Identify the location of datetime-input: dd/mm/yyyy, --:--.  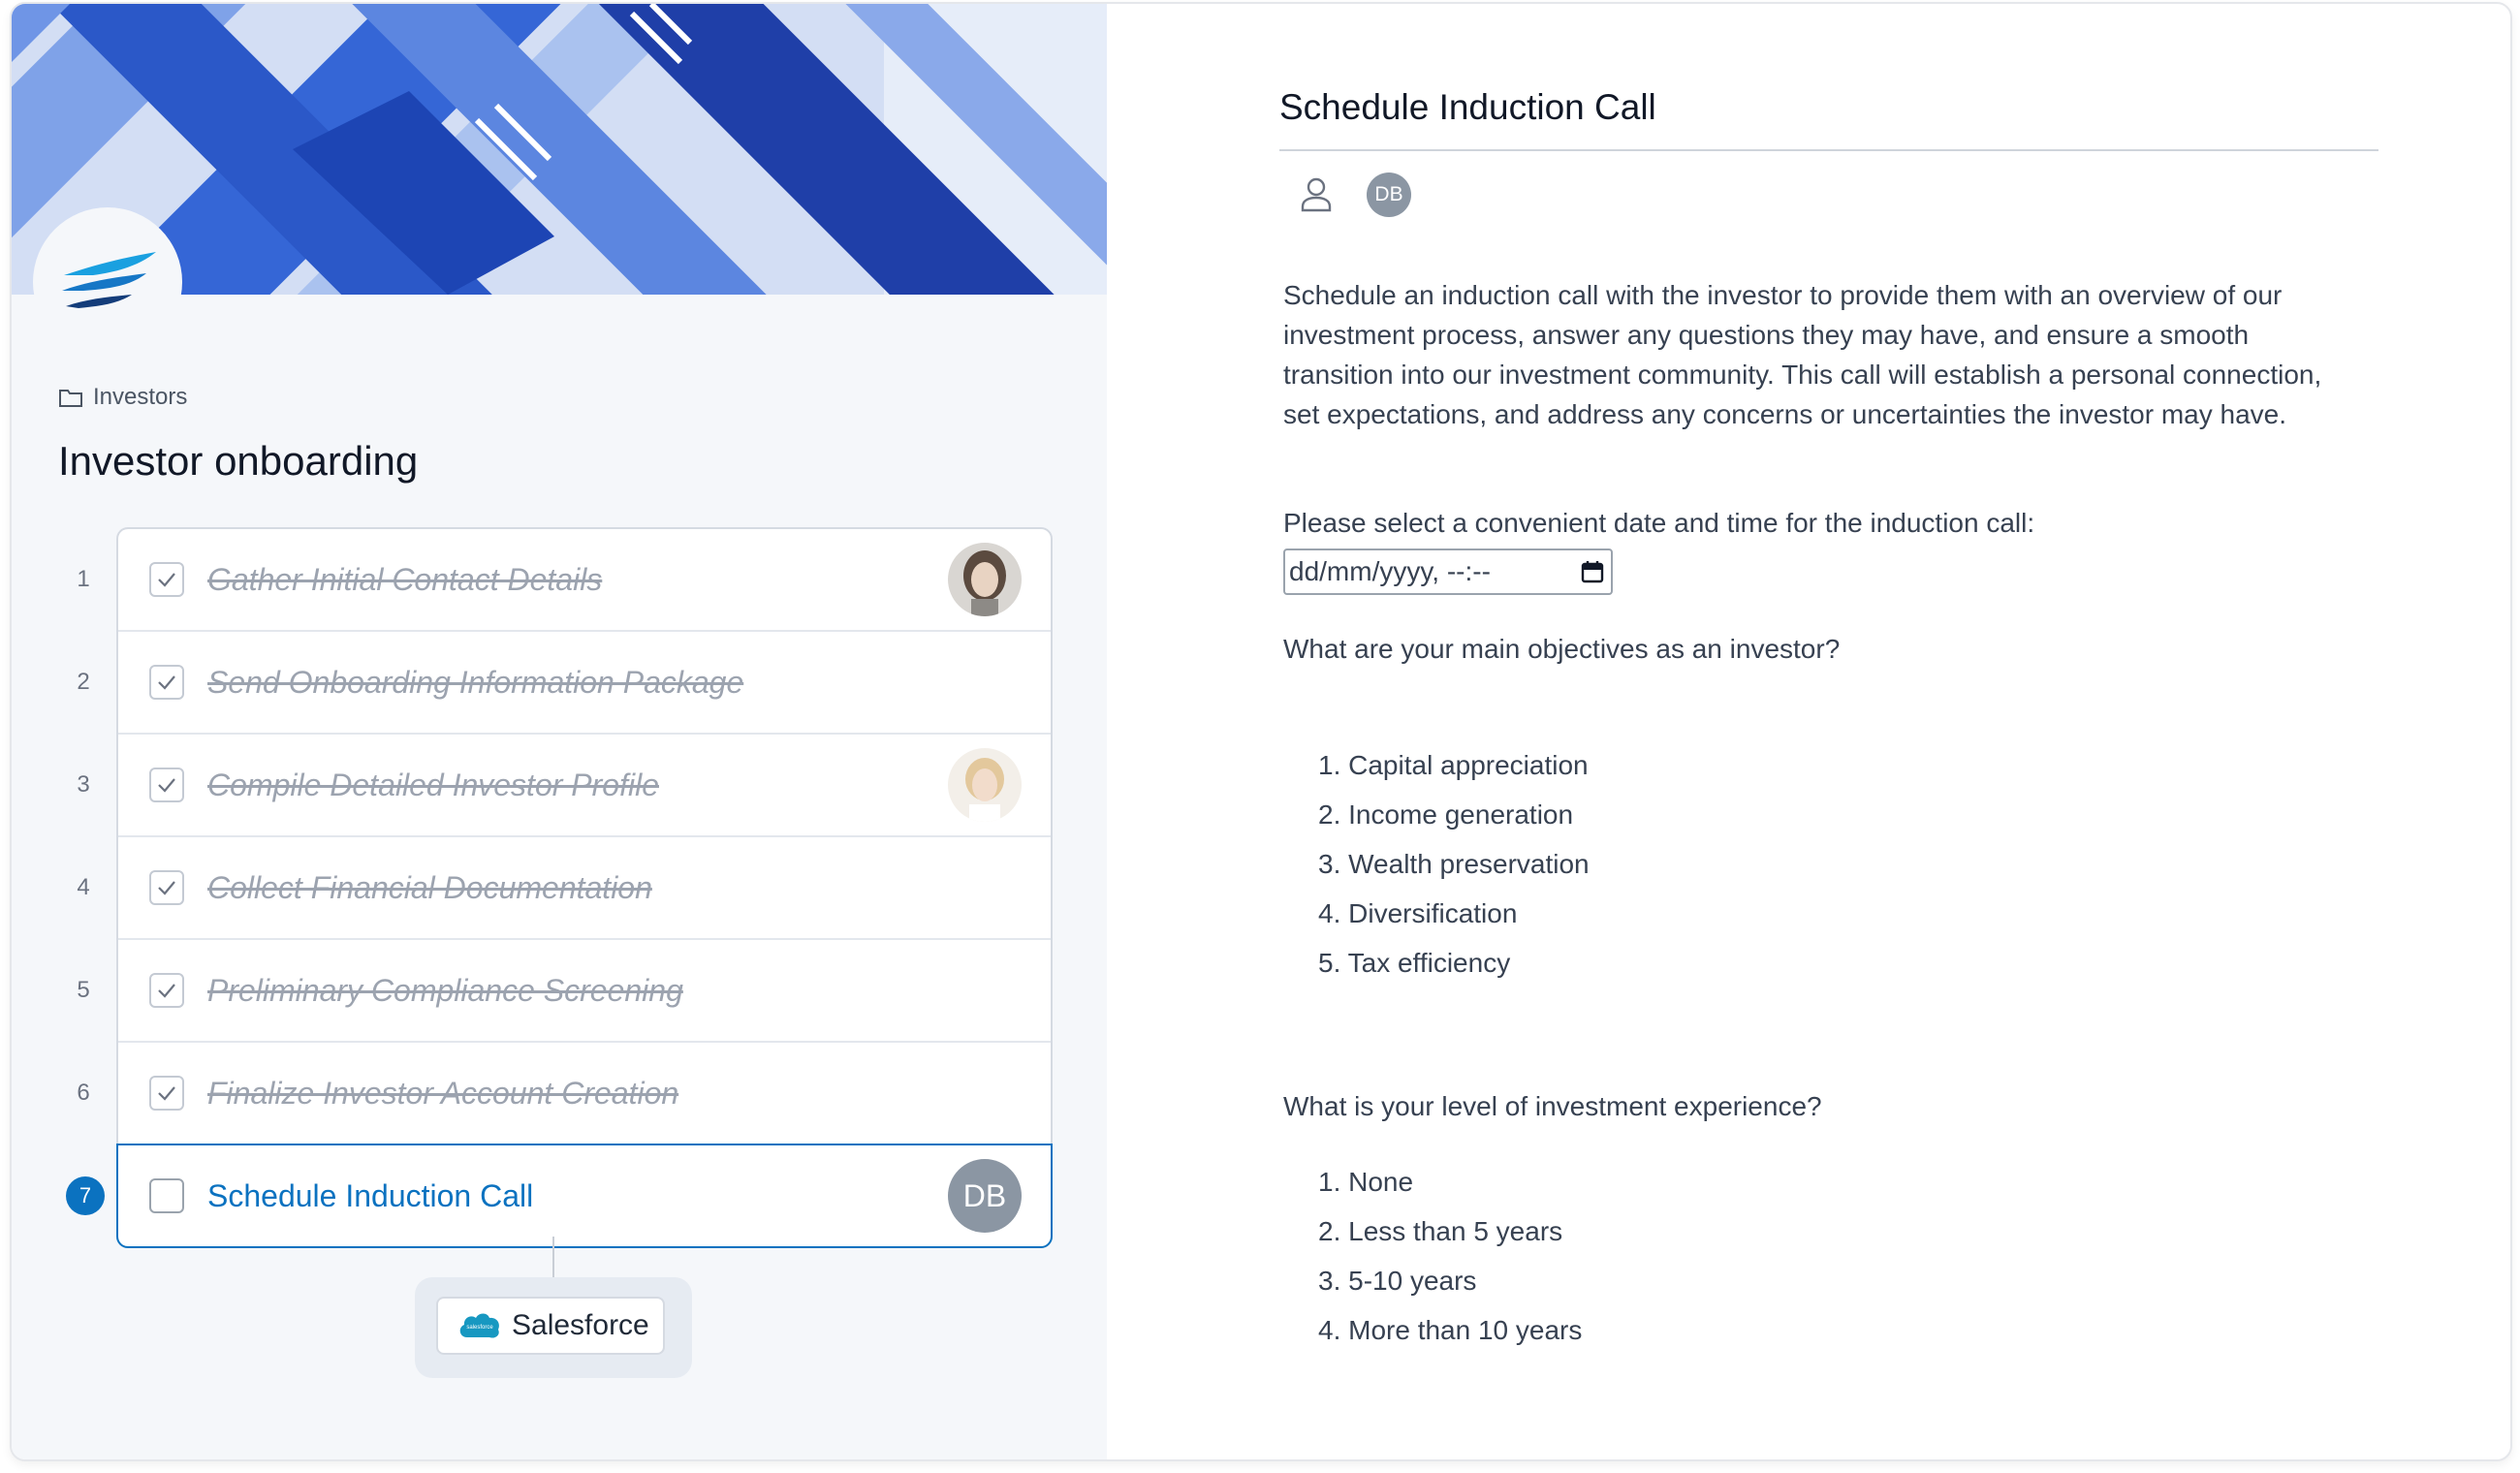
(1448, 571).